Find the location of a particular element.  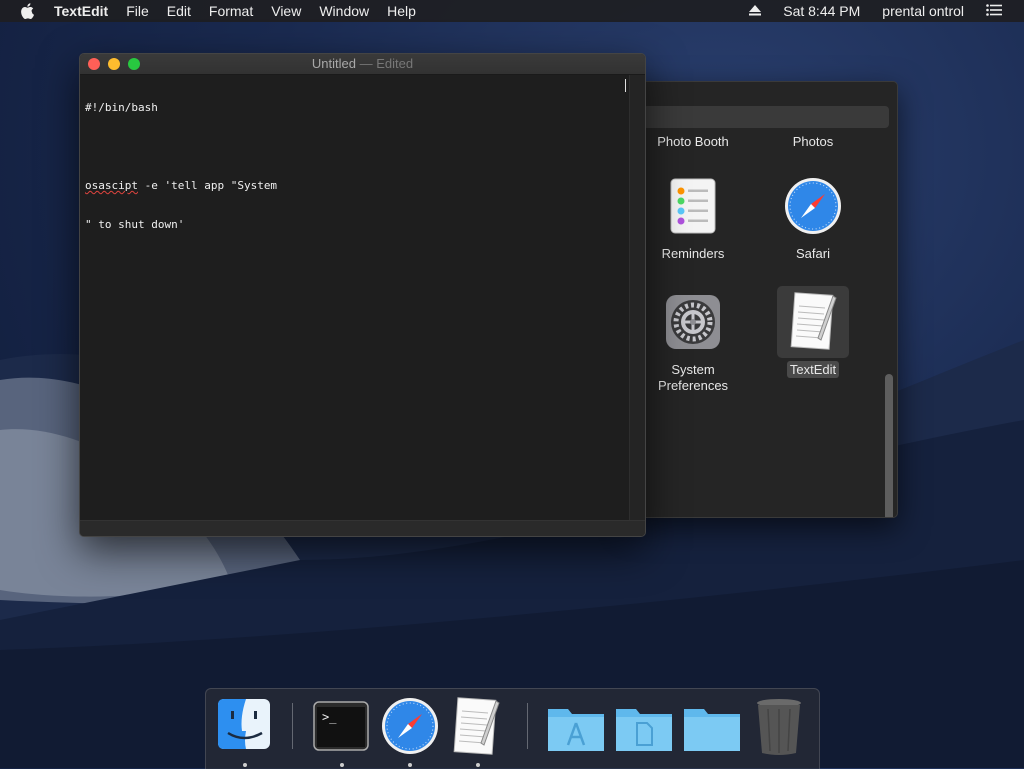

app-safari: Safari is located at coordinates (813, 218).